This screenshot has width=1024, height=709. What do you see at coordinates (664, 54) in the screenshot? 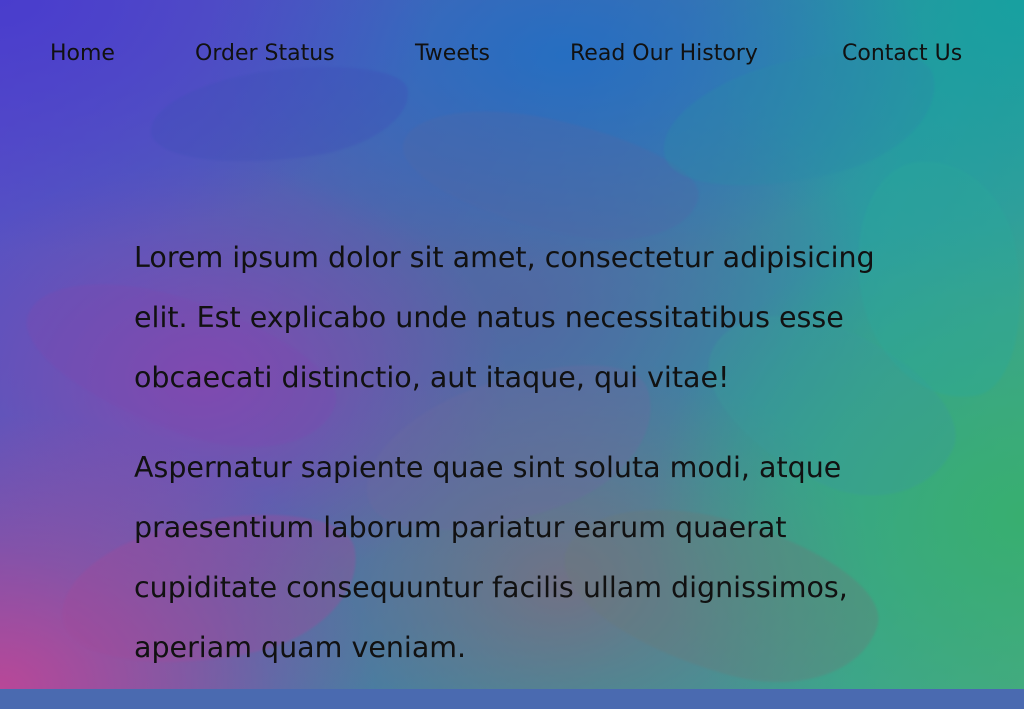
I see `nav-link-read-our-history: Read Our History` at bounding box center [664, 54].